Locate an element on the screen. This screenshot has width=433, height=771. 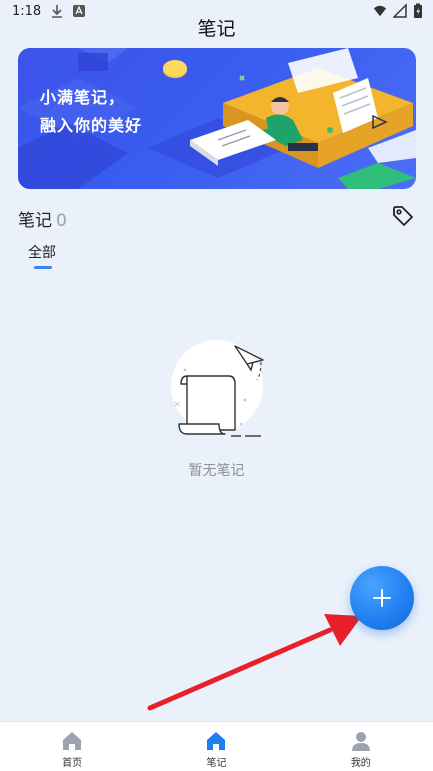
notes-count: 0 is located at coordinates (61, 221).